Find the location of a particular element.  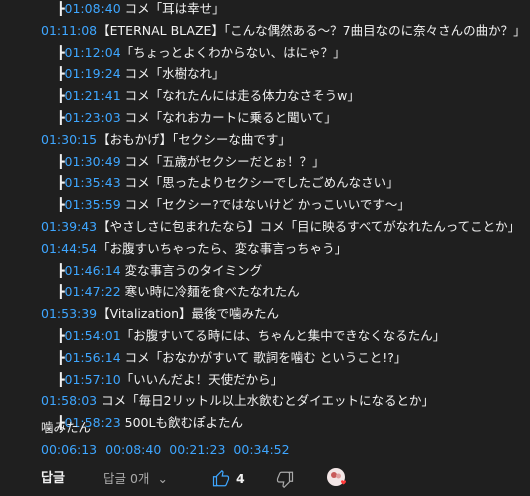

comment-line-text: 「お腹すいちゃったら、変な事言っちゃう」 is located at coordinates (222, 248).